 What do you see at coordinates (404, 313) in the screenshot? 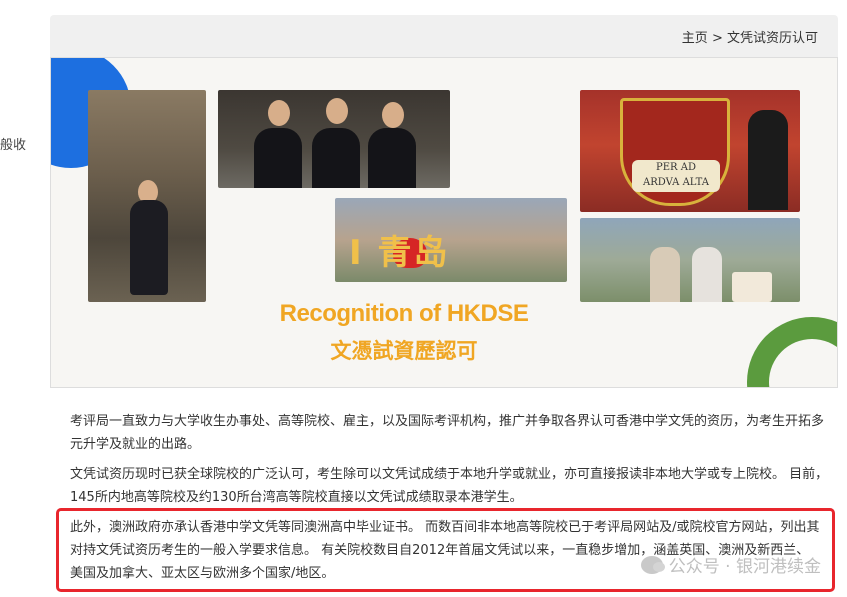
I see `banner-title-english: Recognition of HKDSE` at bounding box center [404, 313].